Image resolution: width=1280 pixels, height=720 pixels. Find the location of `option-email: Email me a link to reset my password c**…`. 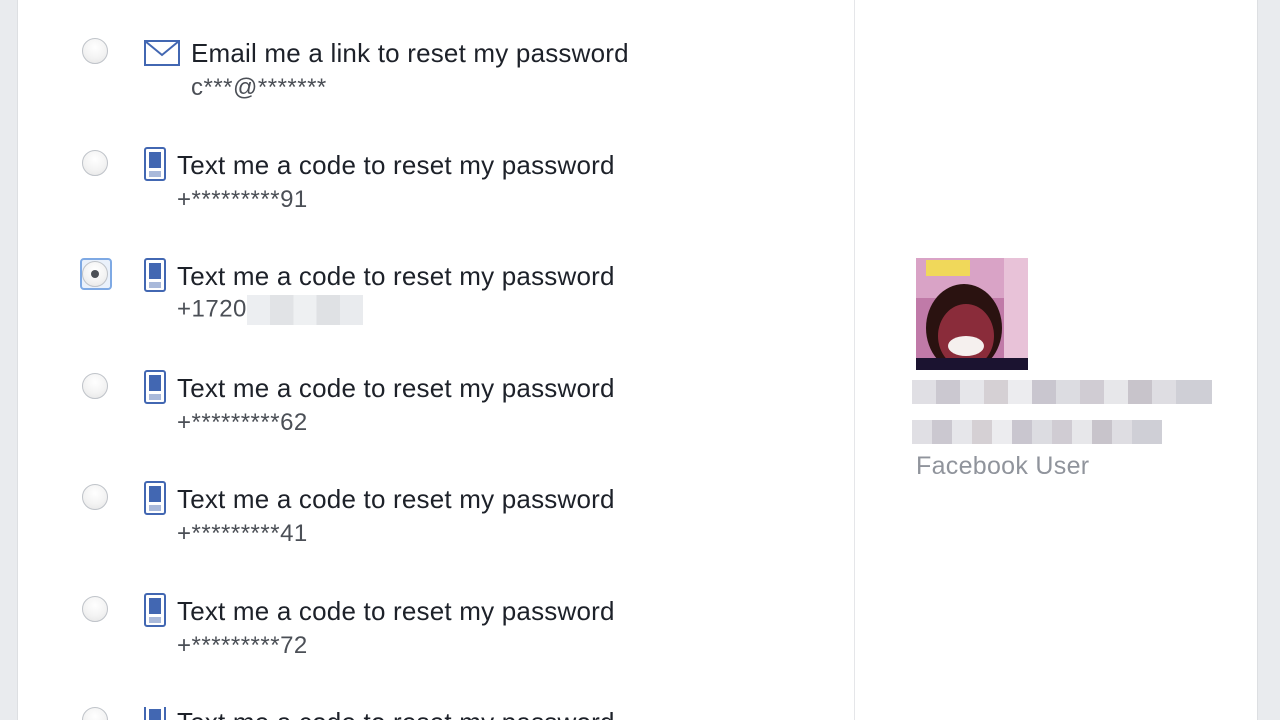

option-email: Email me a link to reset my password c**… is located at coordinates (428, 83).